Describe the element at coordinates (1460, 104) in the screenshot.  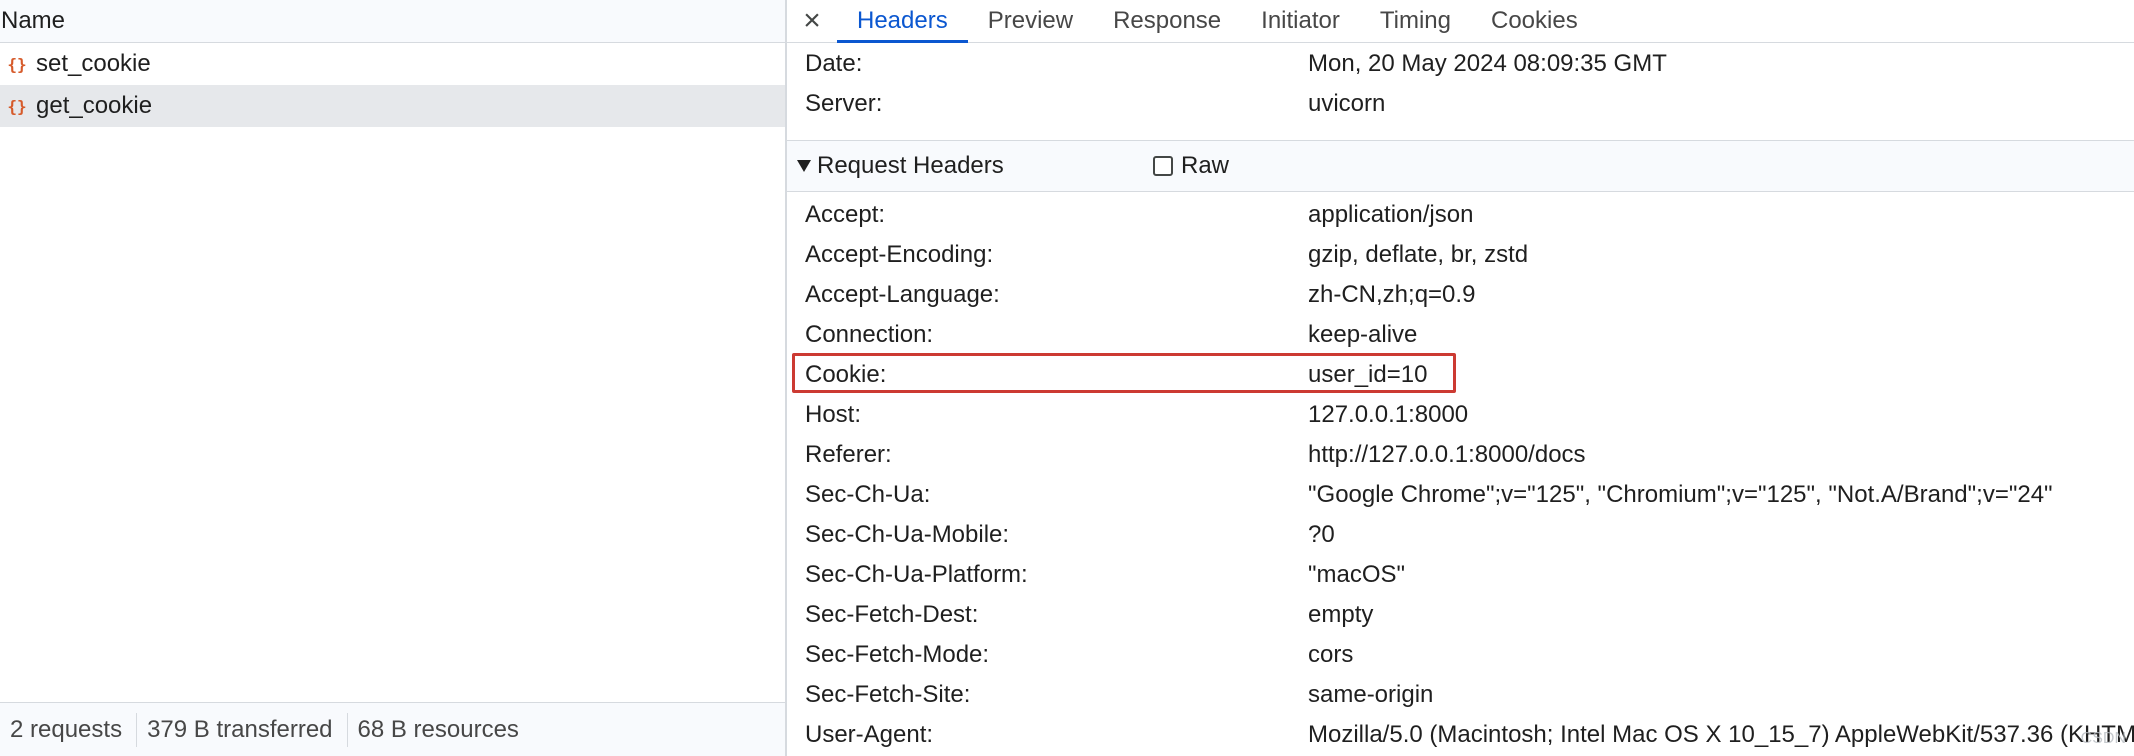
I see `header-row: Server: uvicorn` at that location.